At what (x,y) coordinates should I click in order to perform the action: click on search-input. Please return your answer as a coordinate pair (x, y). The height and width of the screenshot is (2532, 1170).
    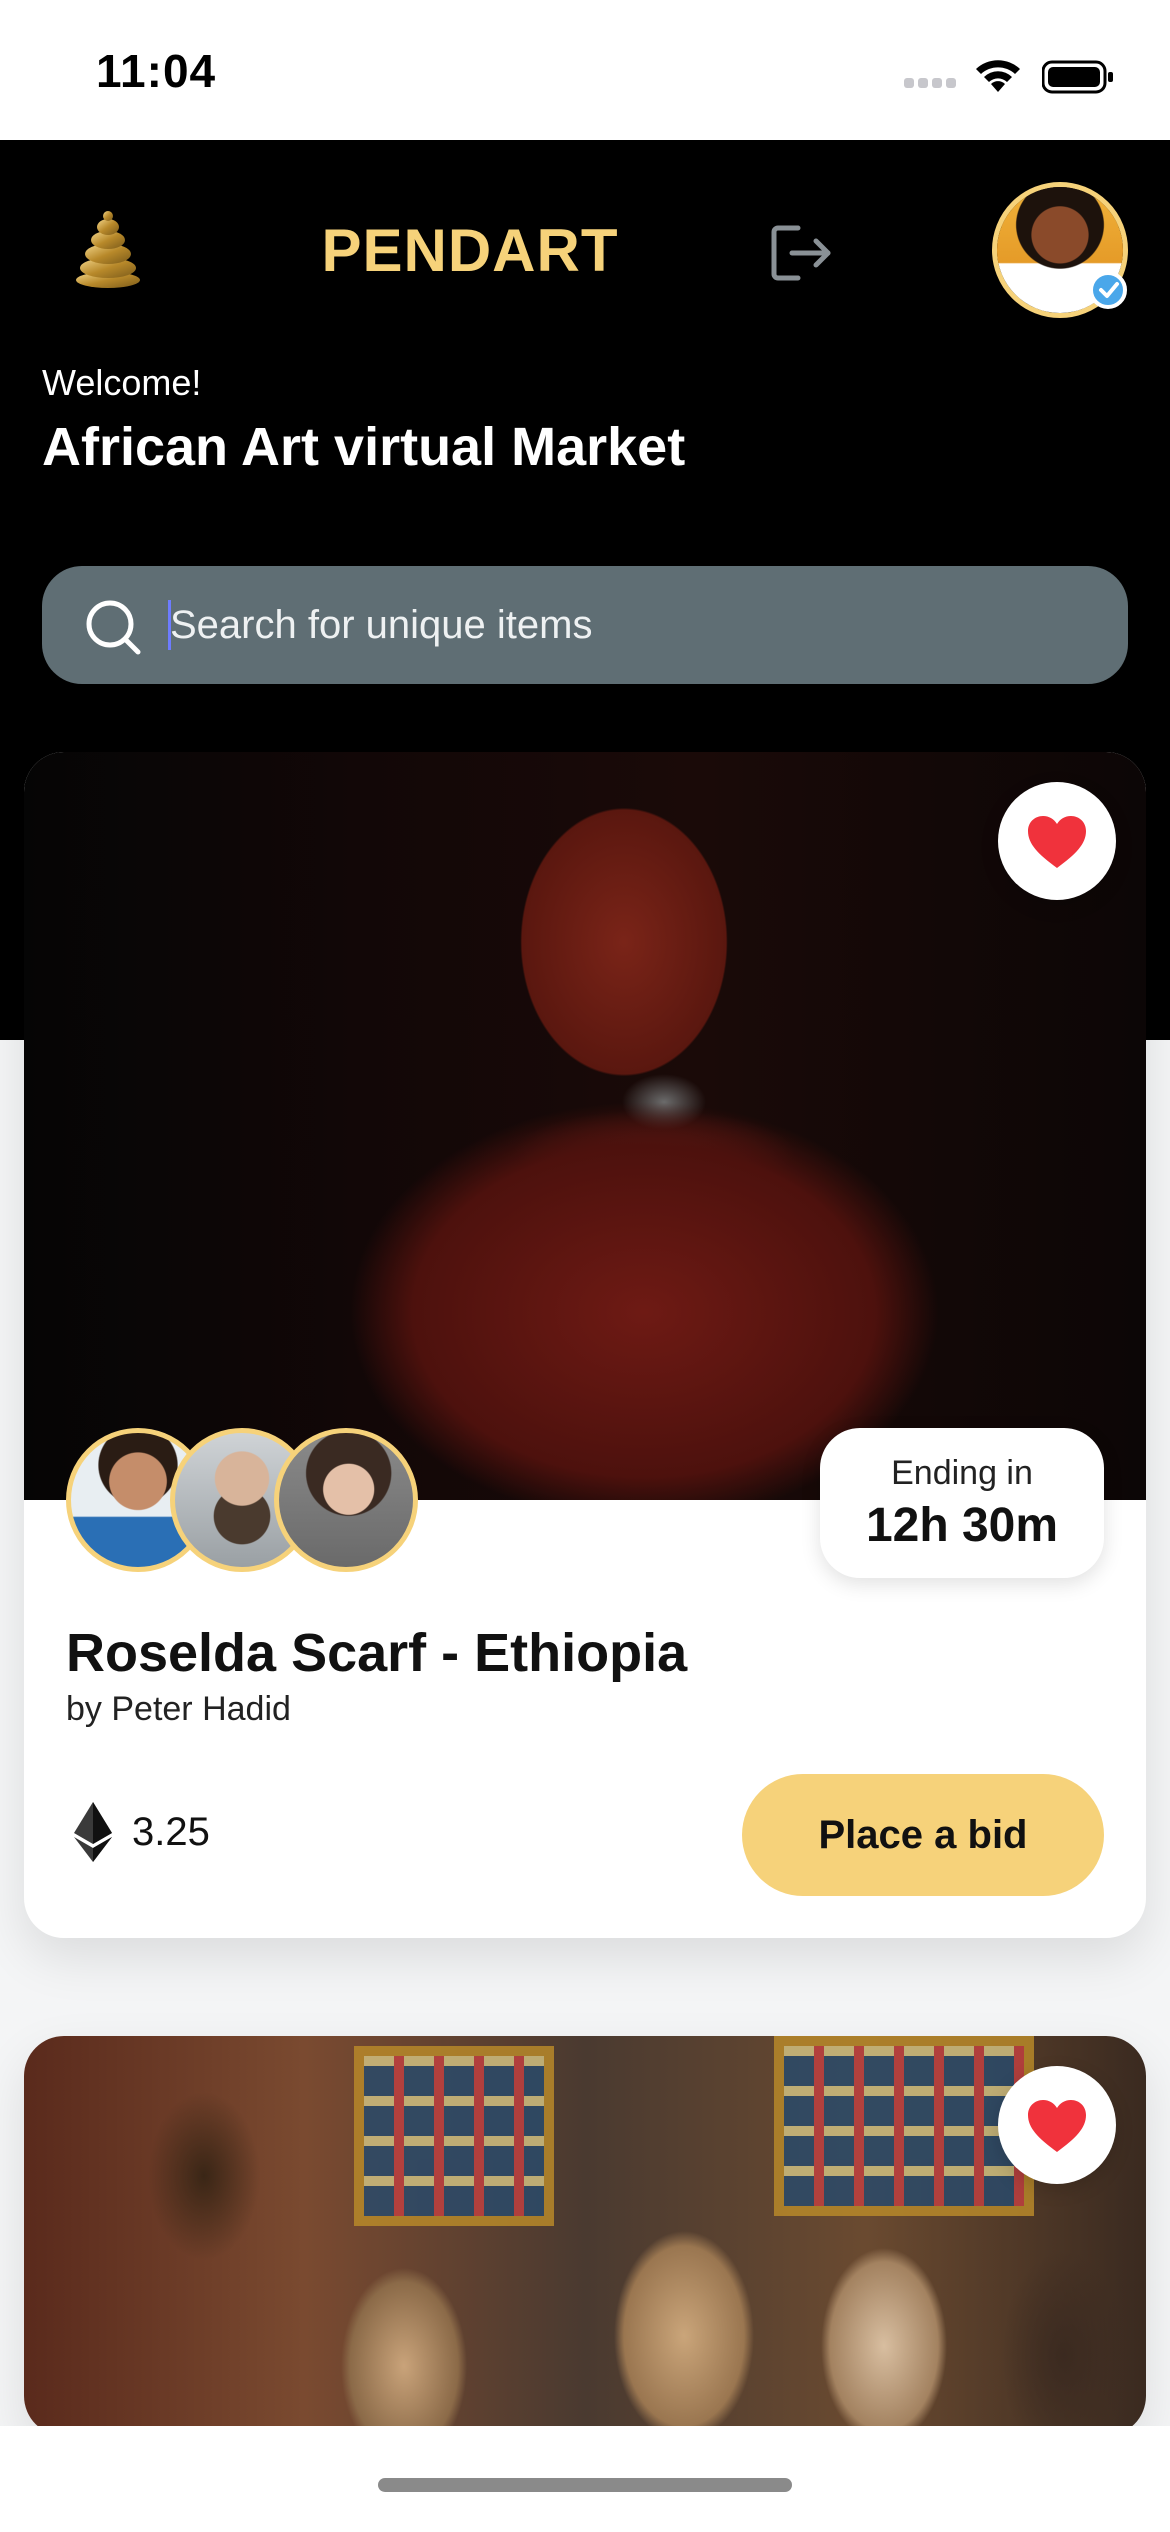
    Looking at the image, I should click on (620, 625).